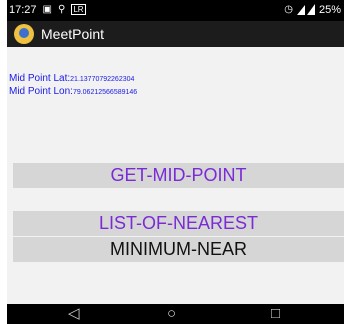 The height and width of the screenshot is (324, 351). I want to click on recents-icon: □, so click(275, 313).